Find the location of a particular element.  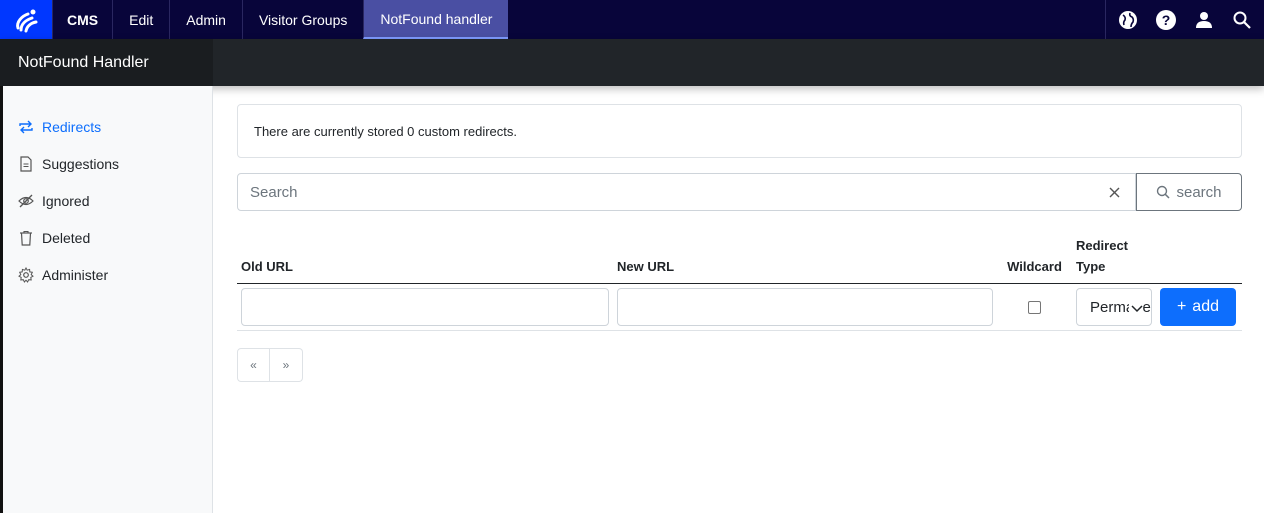

chevron-down-icon is located at coordinates (1135, 309).